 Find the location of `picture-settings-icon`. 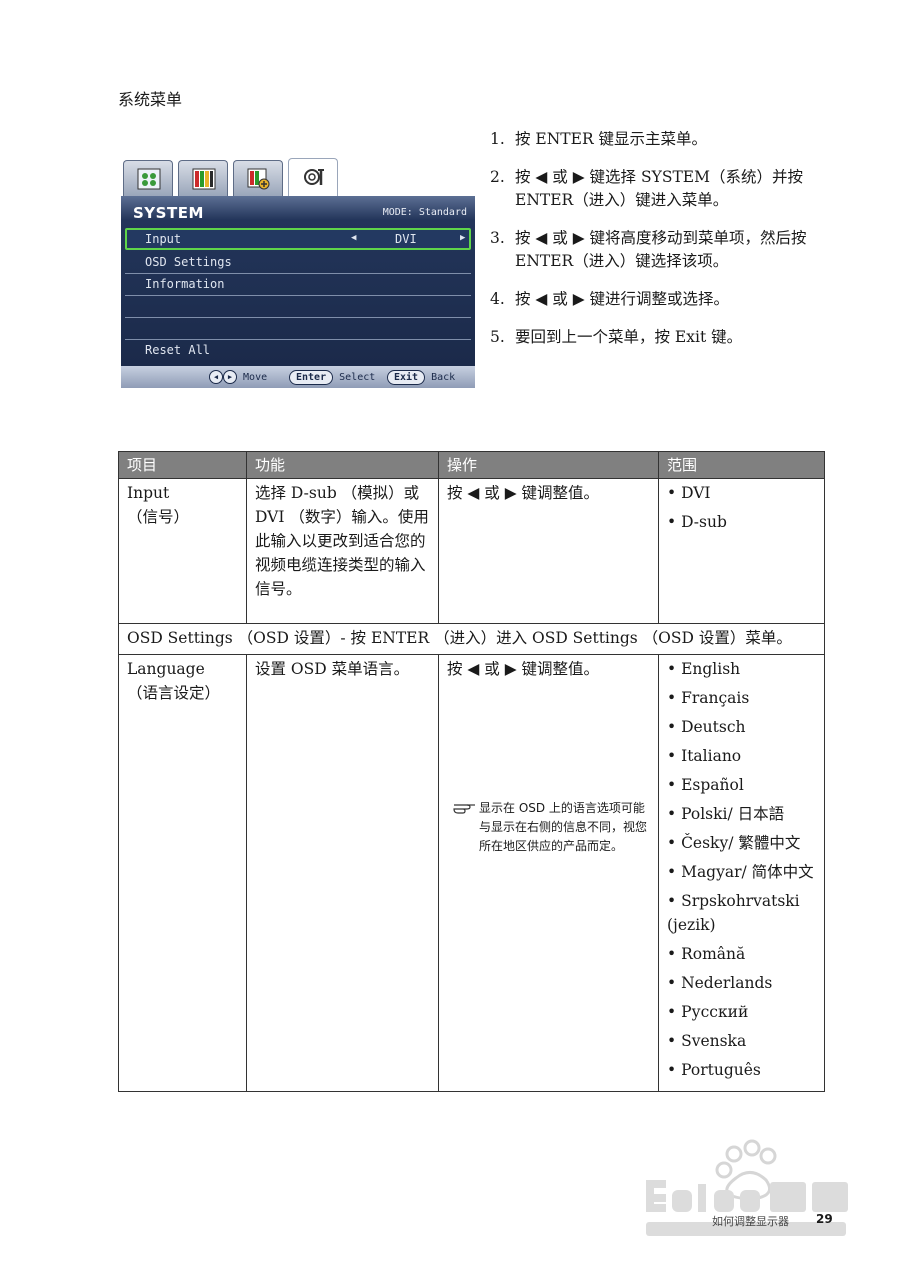

picture-settings-icon is located at coordinates (149, 179).